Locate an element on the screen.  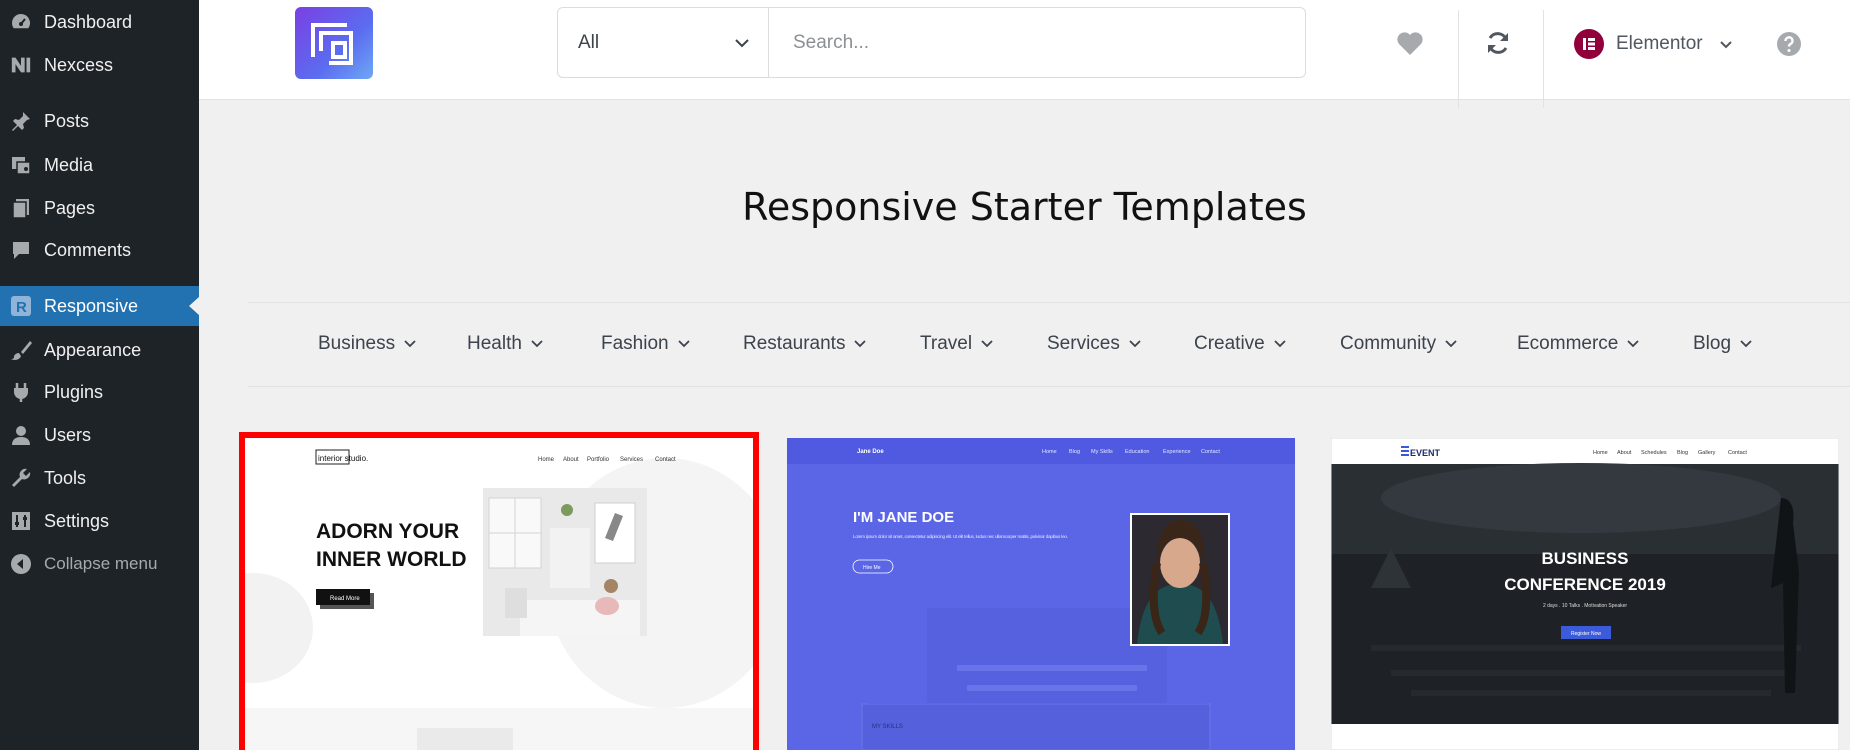
sidebar-item-label: Plugins is located at coordinates (74, 391).